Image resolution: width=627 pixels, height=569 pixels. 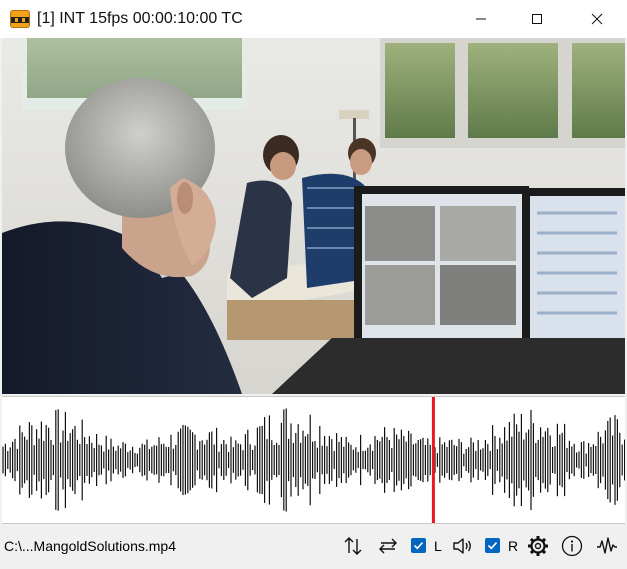 I want to click on left-channel-label: L, so click(x=438, y=546).